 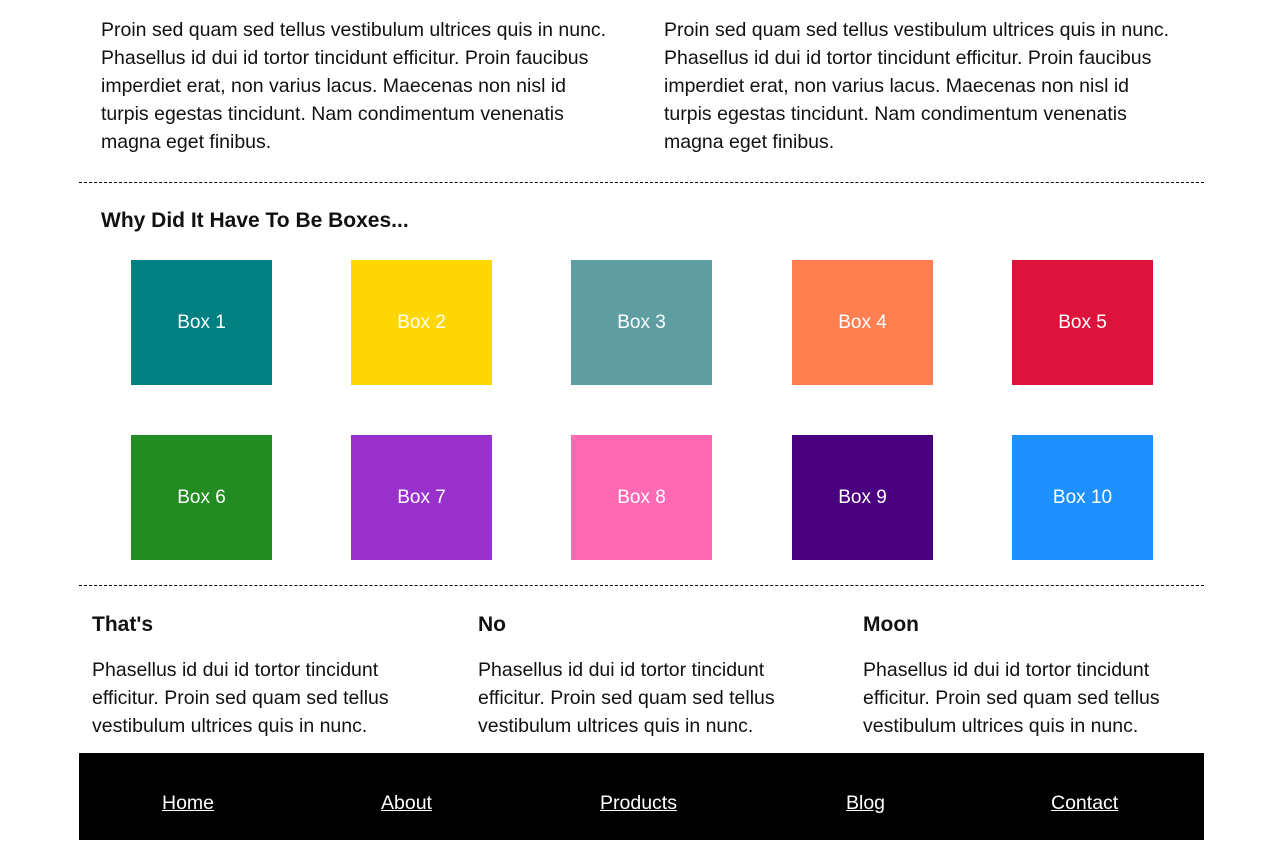 I want to click on box-label: Box 8, so click(x=641, y=497).